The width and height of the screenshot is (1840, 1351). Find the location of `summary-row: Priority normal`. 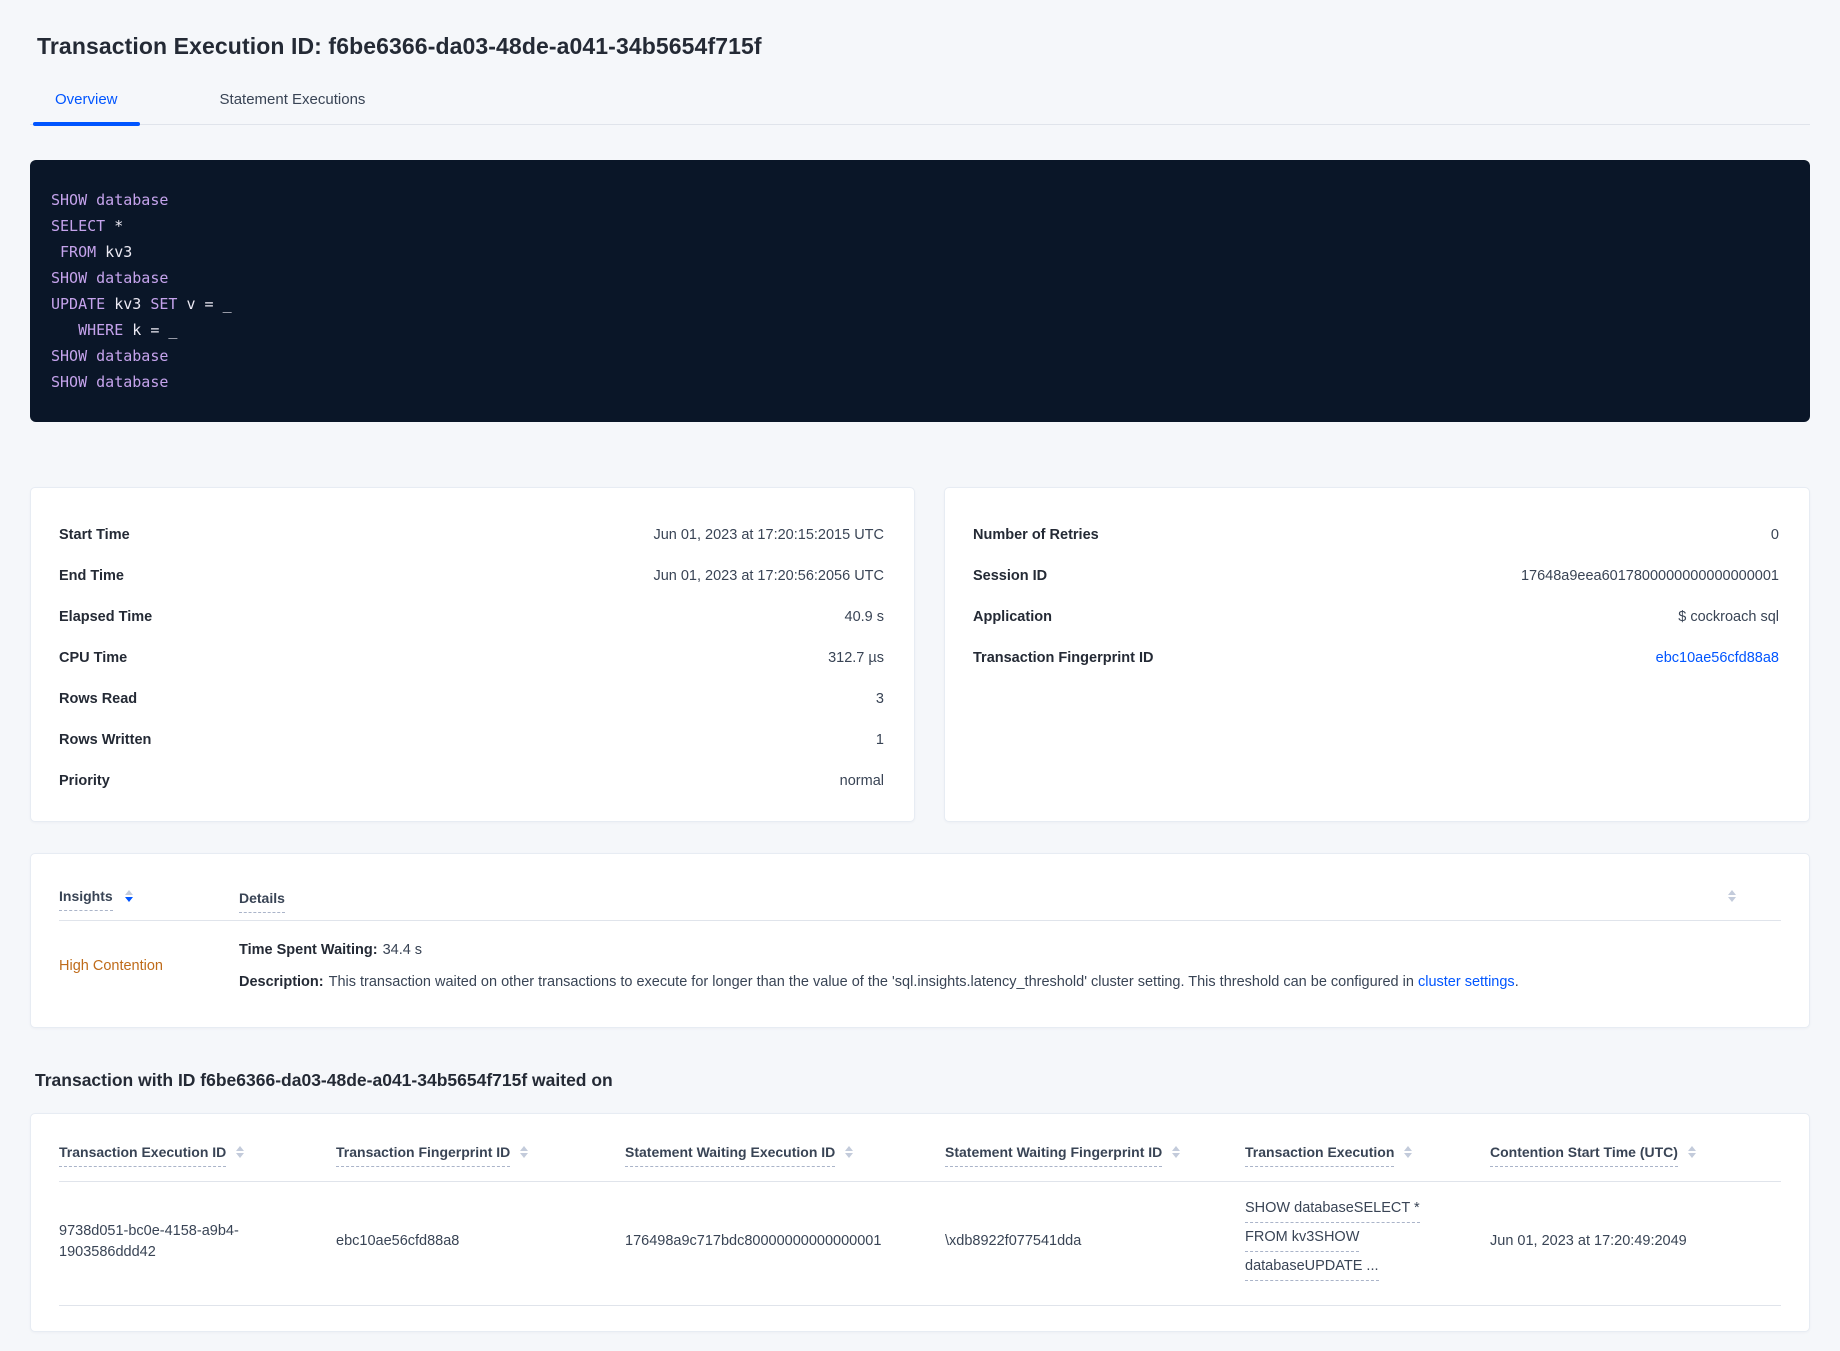

summary-row: Priority normal is located at coordinates (471, 780).